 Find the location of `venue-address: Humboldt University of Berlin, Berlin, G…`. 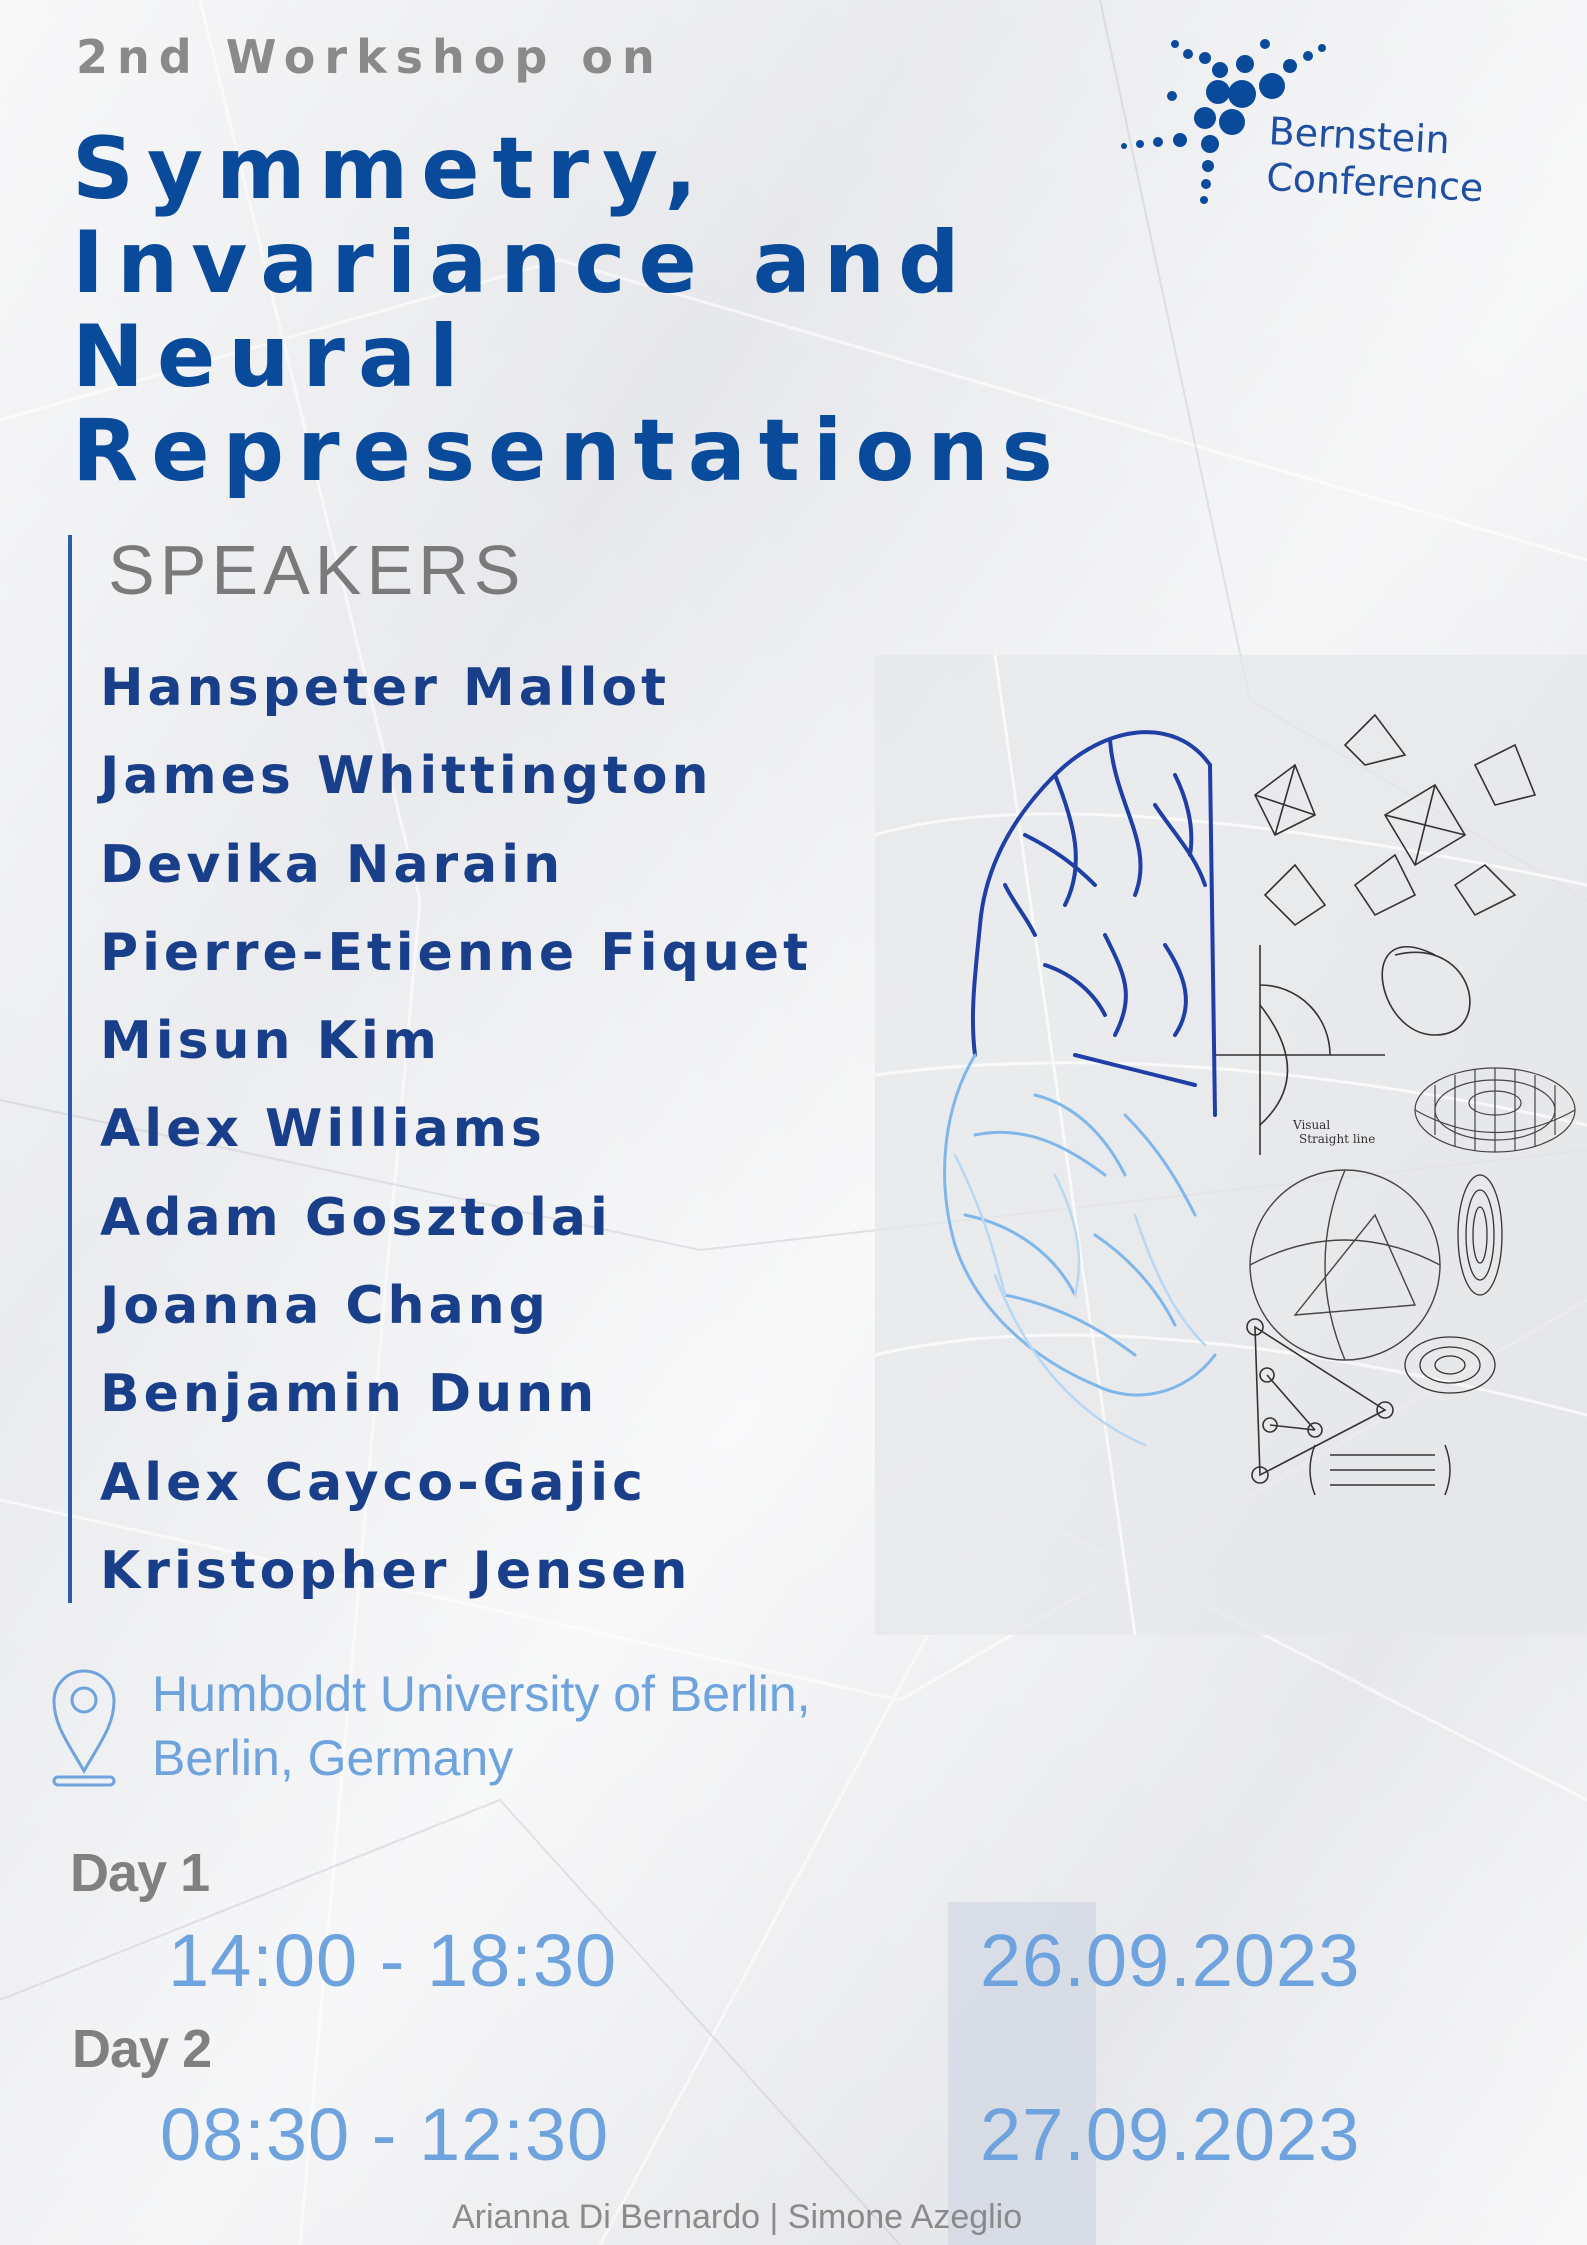

venue-address: Humboldt University of Berlin, Berlin, G… is located at coordinates (481, 1726).